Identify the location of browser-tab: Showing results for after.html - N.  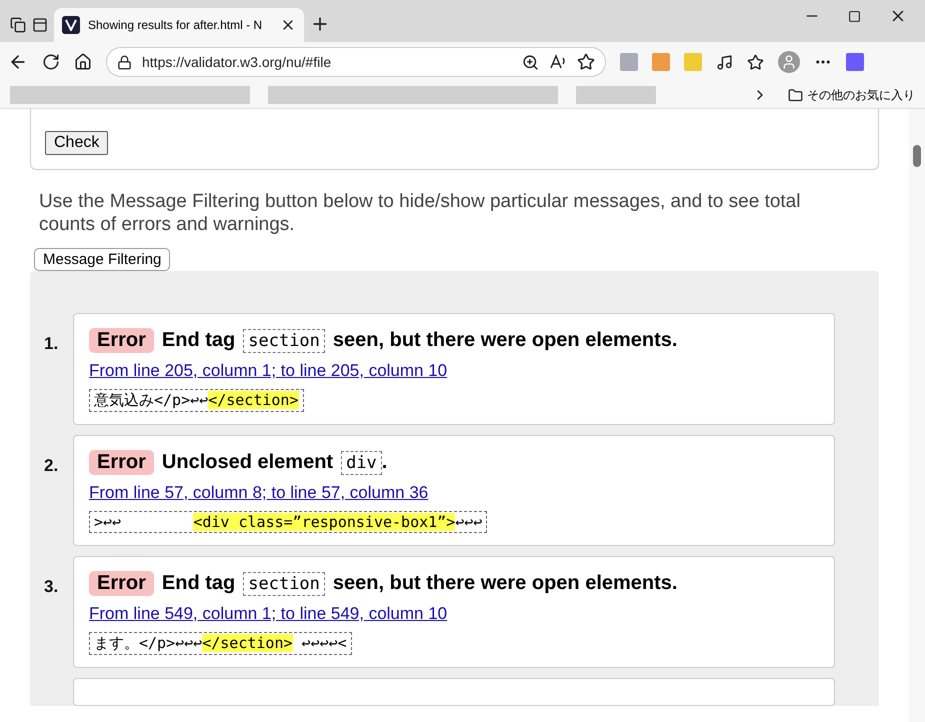
(179, 25).